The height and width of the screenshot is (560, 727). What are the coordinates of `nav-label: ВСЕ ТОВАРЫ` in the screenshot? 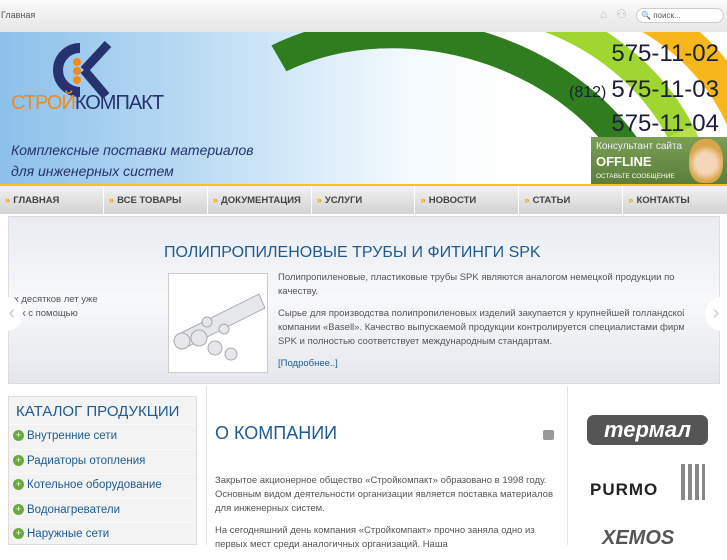 It's located at (149, 200).